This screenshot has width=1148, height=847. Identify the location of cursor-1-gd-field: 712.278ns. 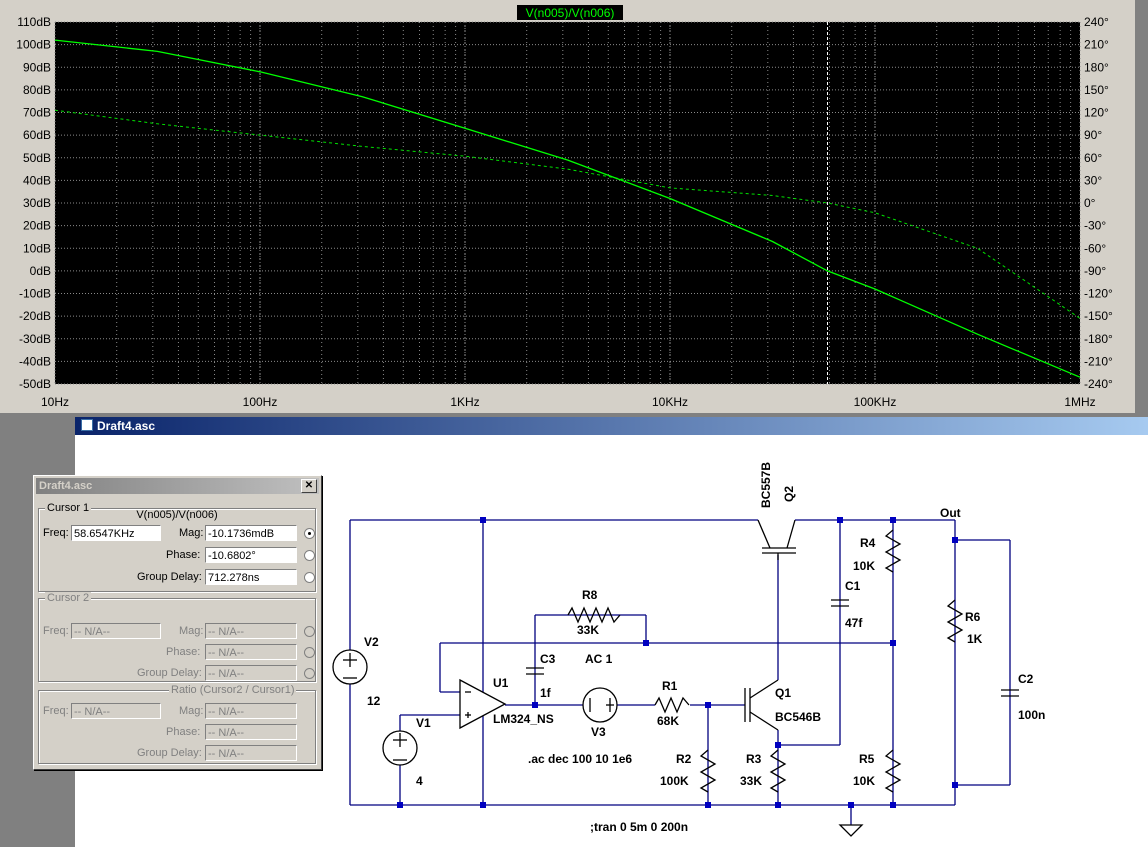
(251, 577).